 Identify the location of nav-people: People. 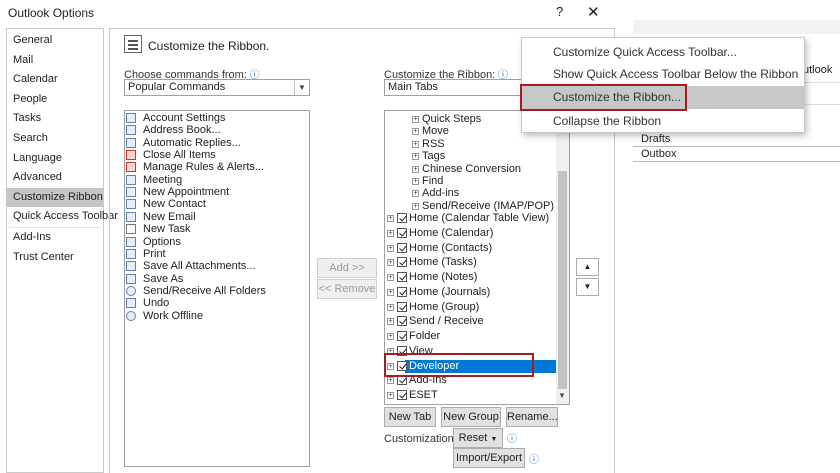
(55, 100).